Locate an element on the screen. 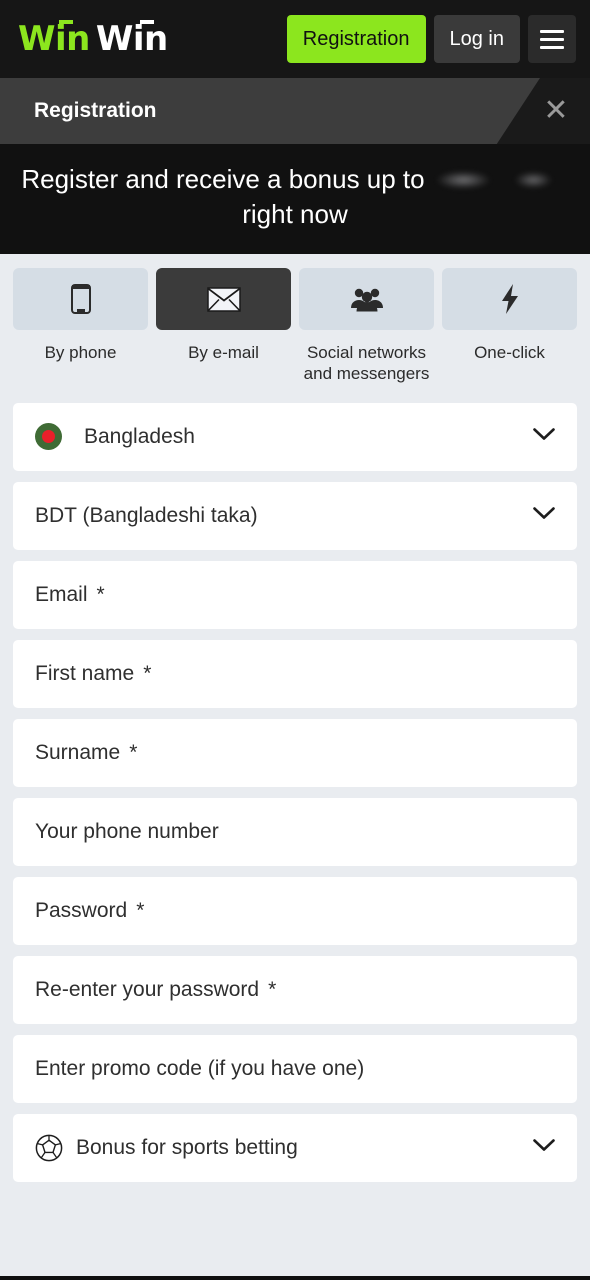 This screenshot has width=590, height=1280. tab-registration: Registration is located at coordinates (270, 111).